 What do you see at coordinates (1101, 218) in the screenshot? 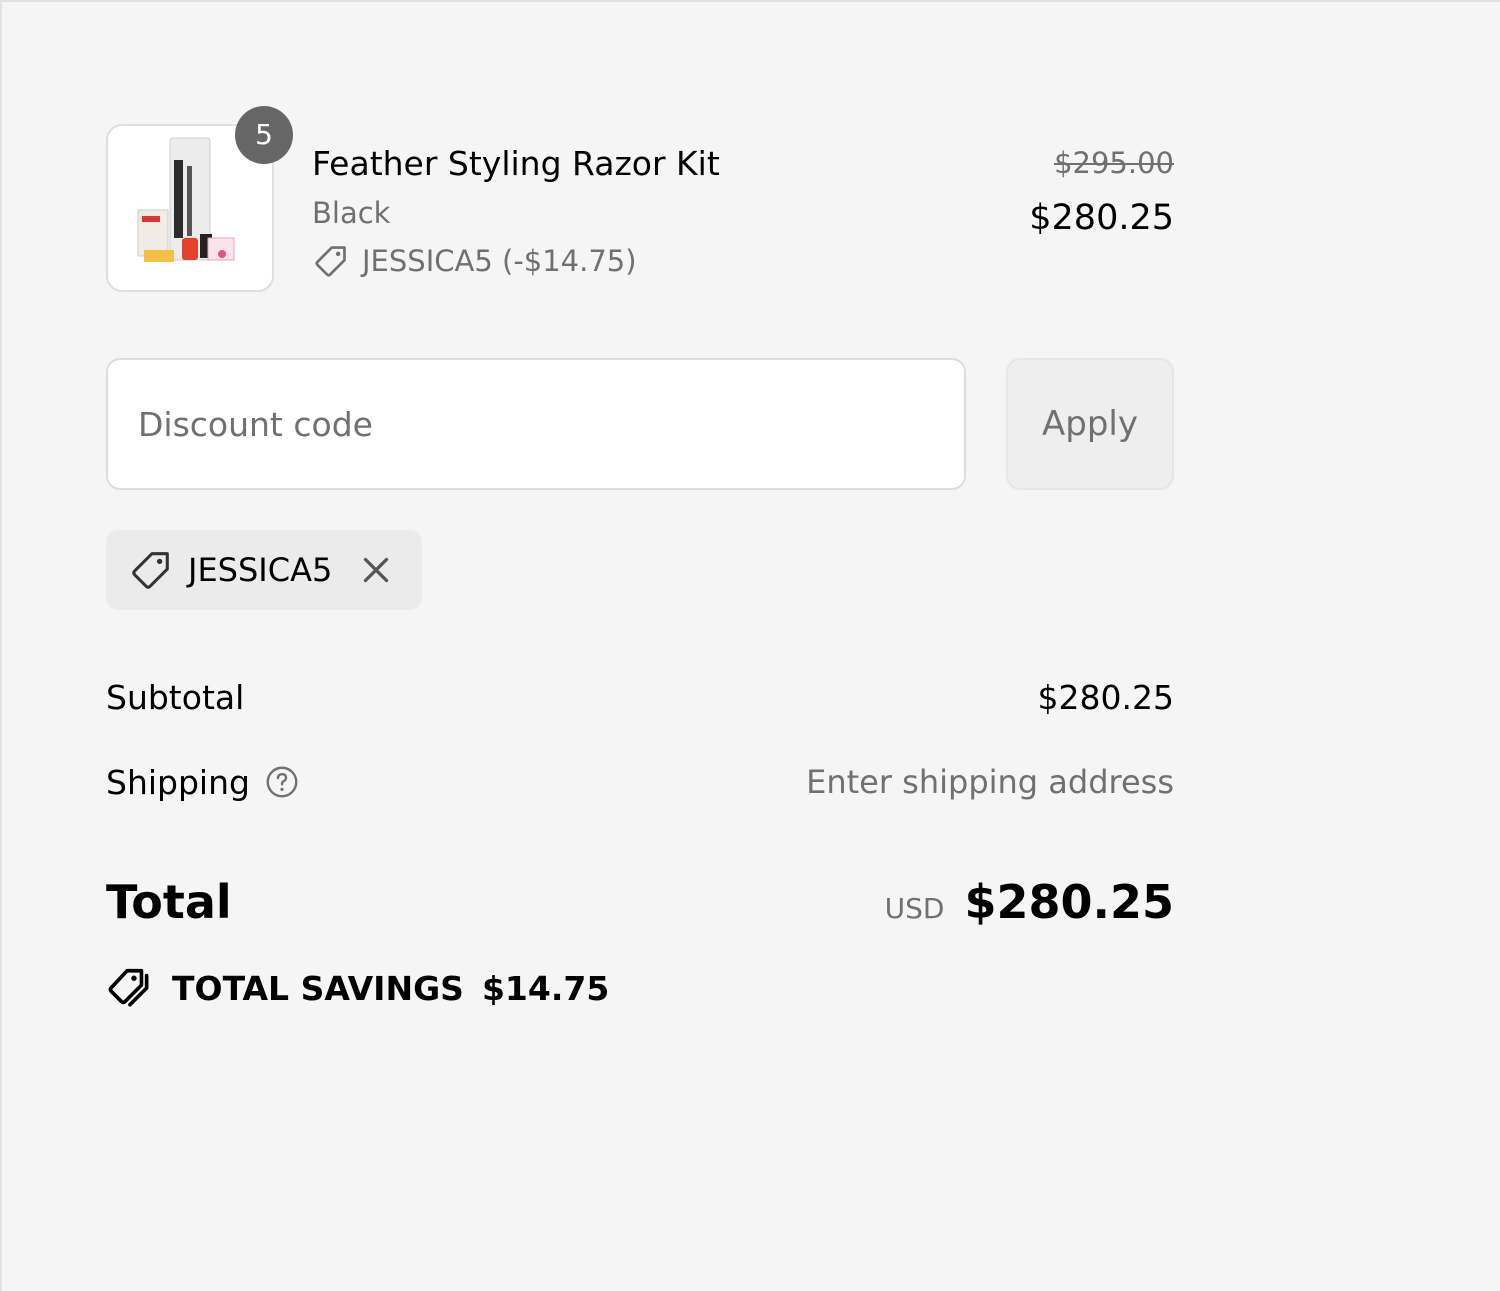
I see `price-final: $280.25` at bounding box center [1101, 218].